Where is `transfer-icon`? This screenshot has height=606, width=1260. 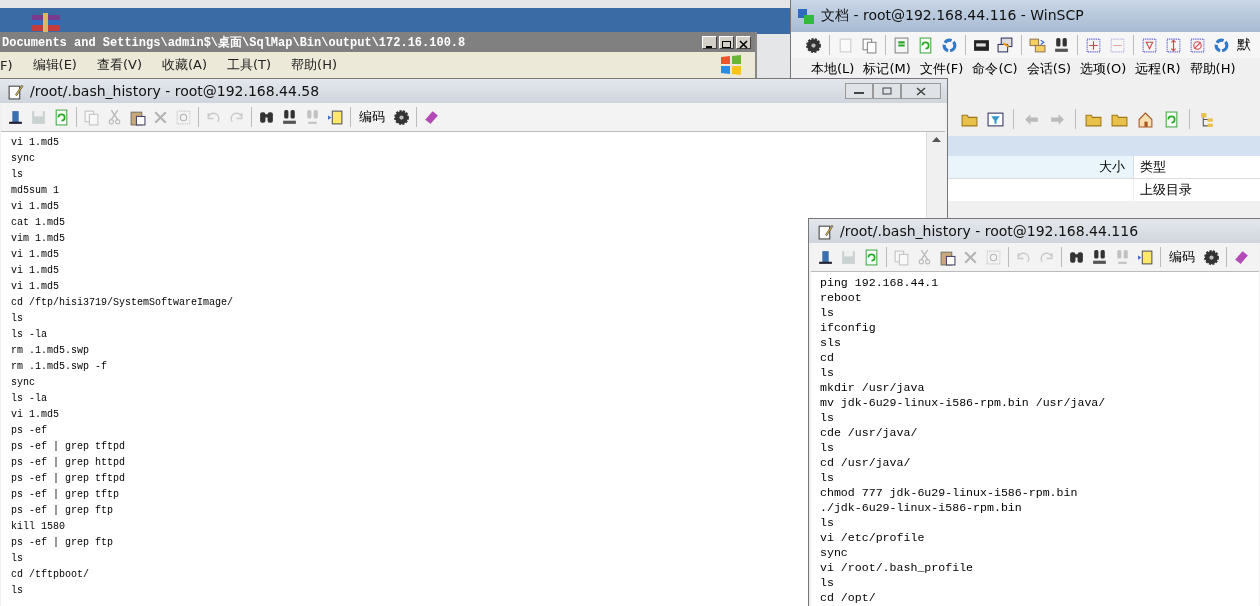 transfer-icon is located at coordinates (901, 45).